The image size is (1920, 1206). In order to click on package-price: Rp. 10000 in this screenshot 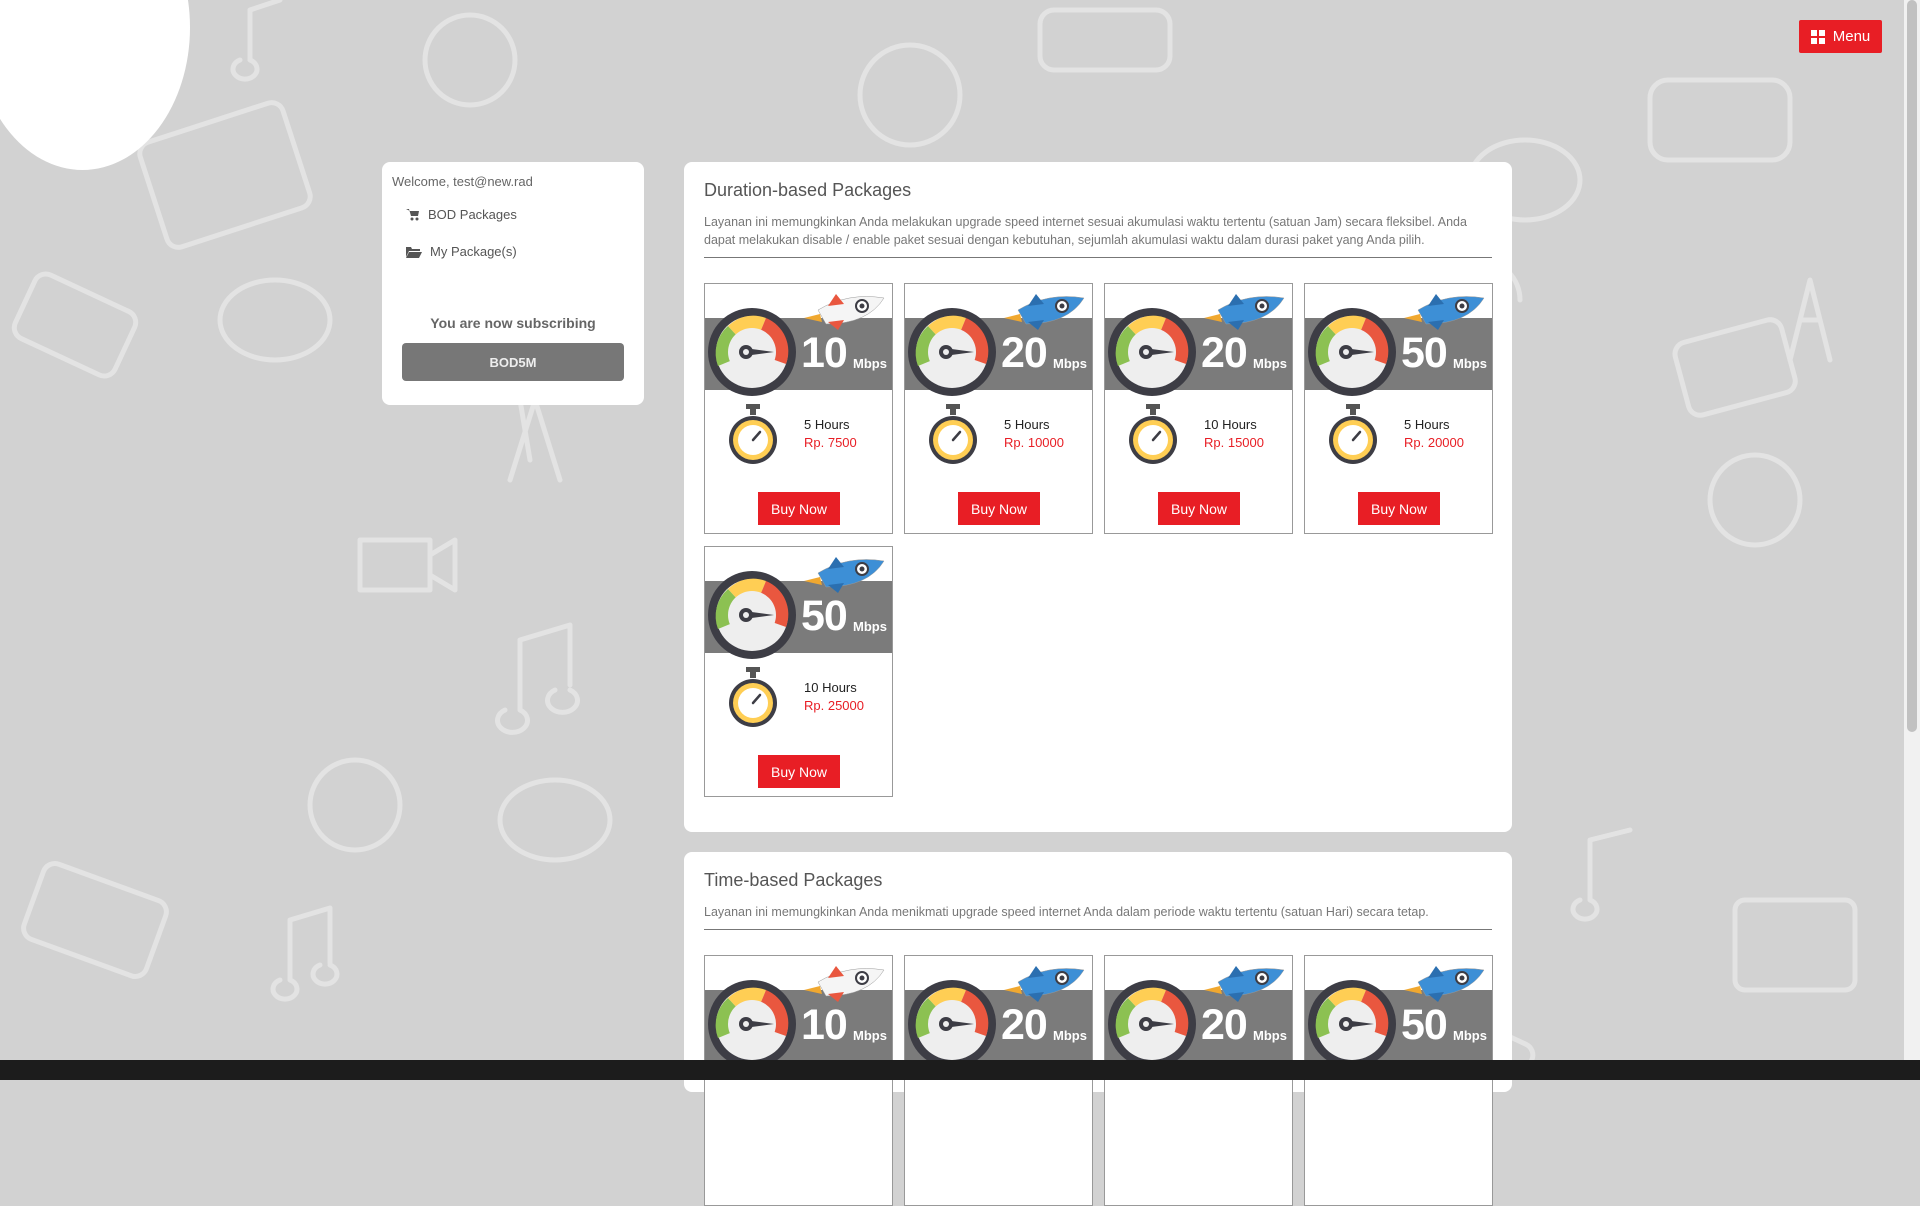, I will do `click(1034, 442)`.